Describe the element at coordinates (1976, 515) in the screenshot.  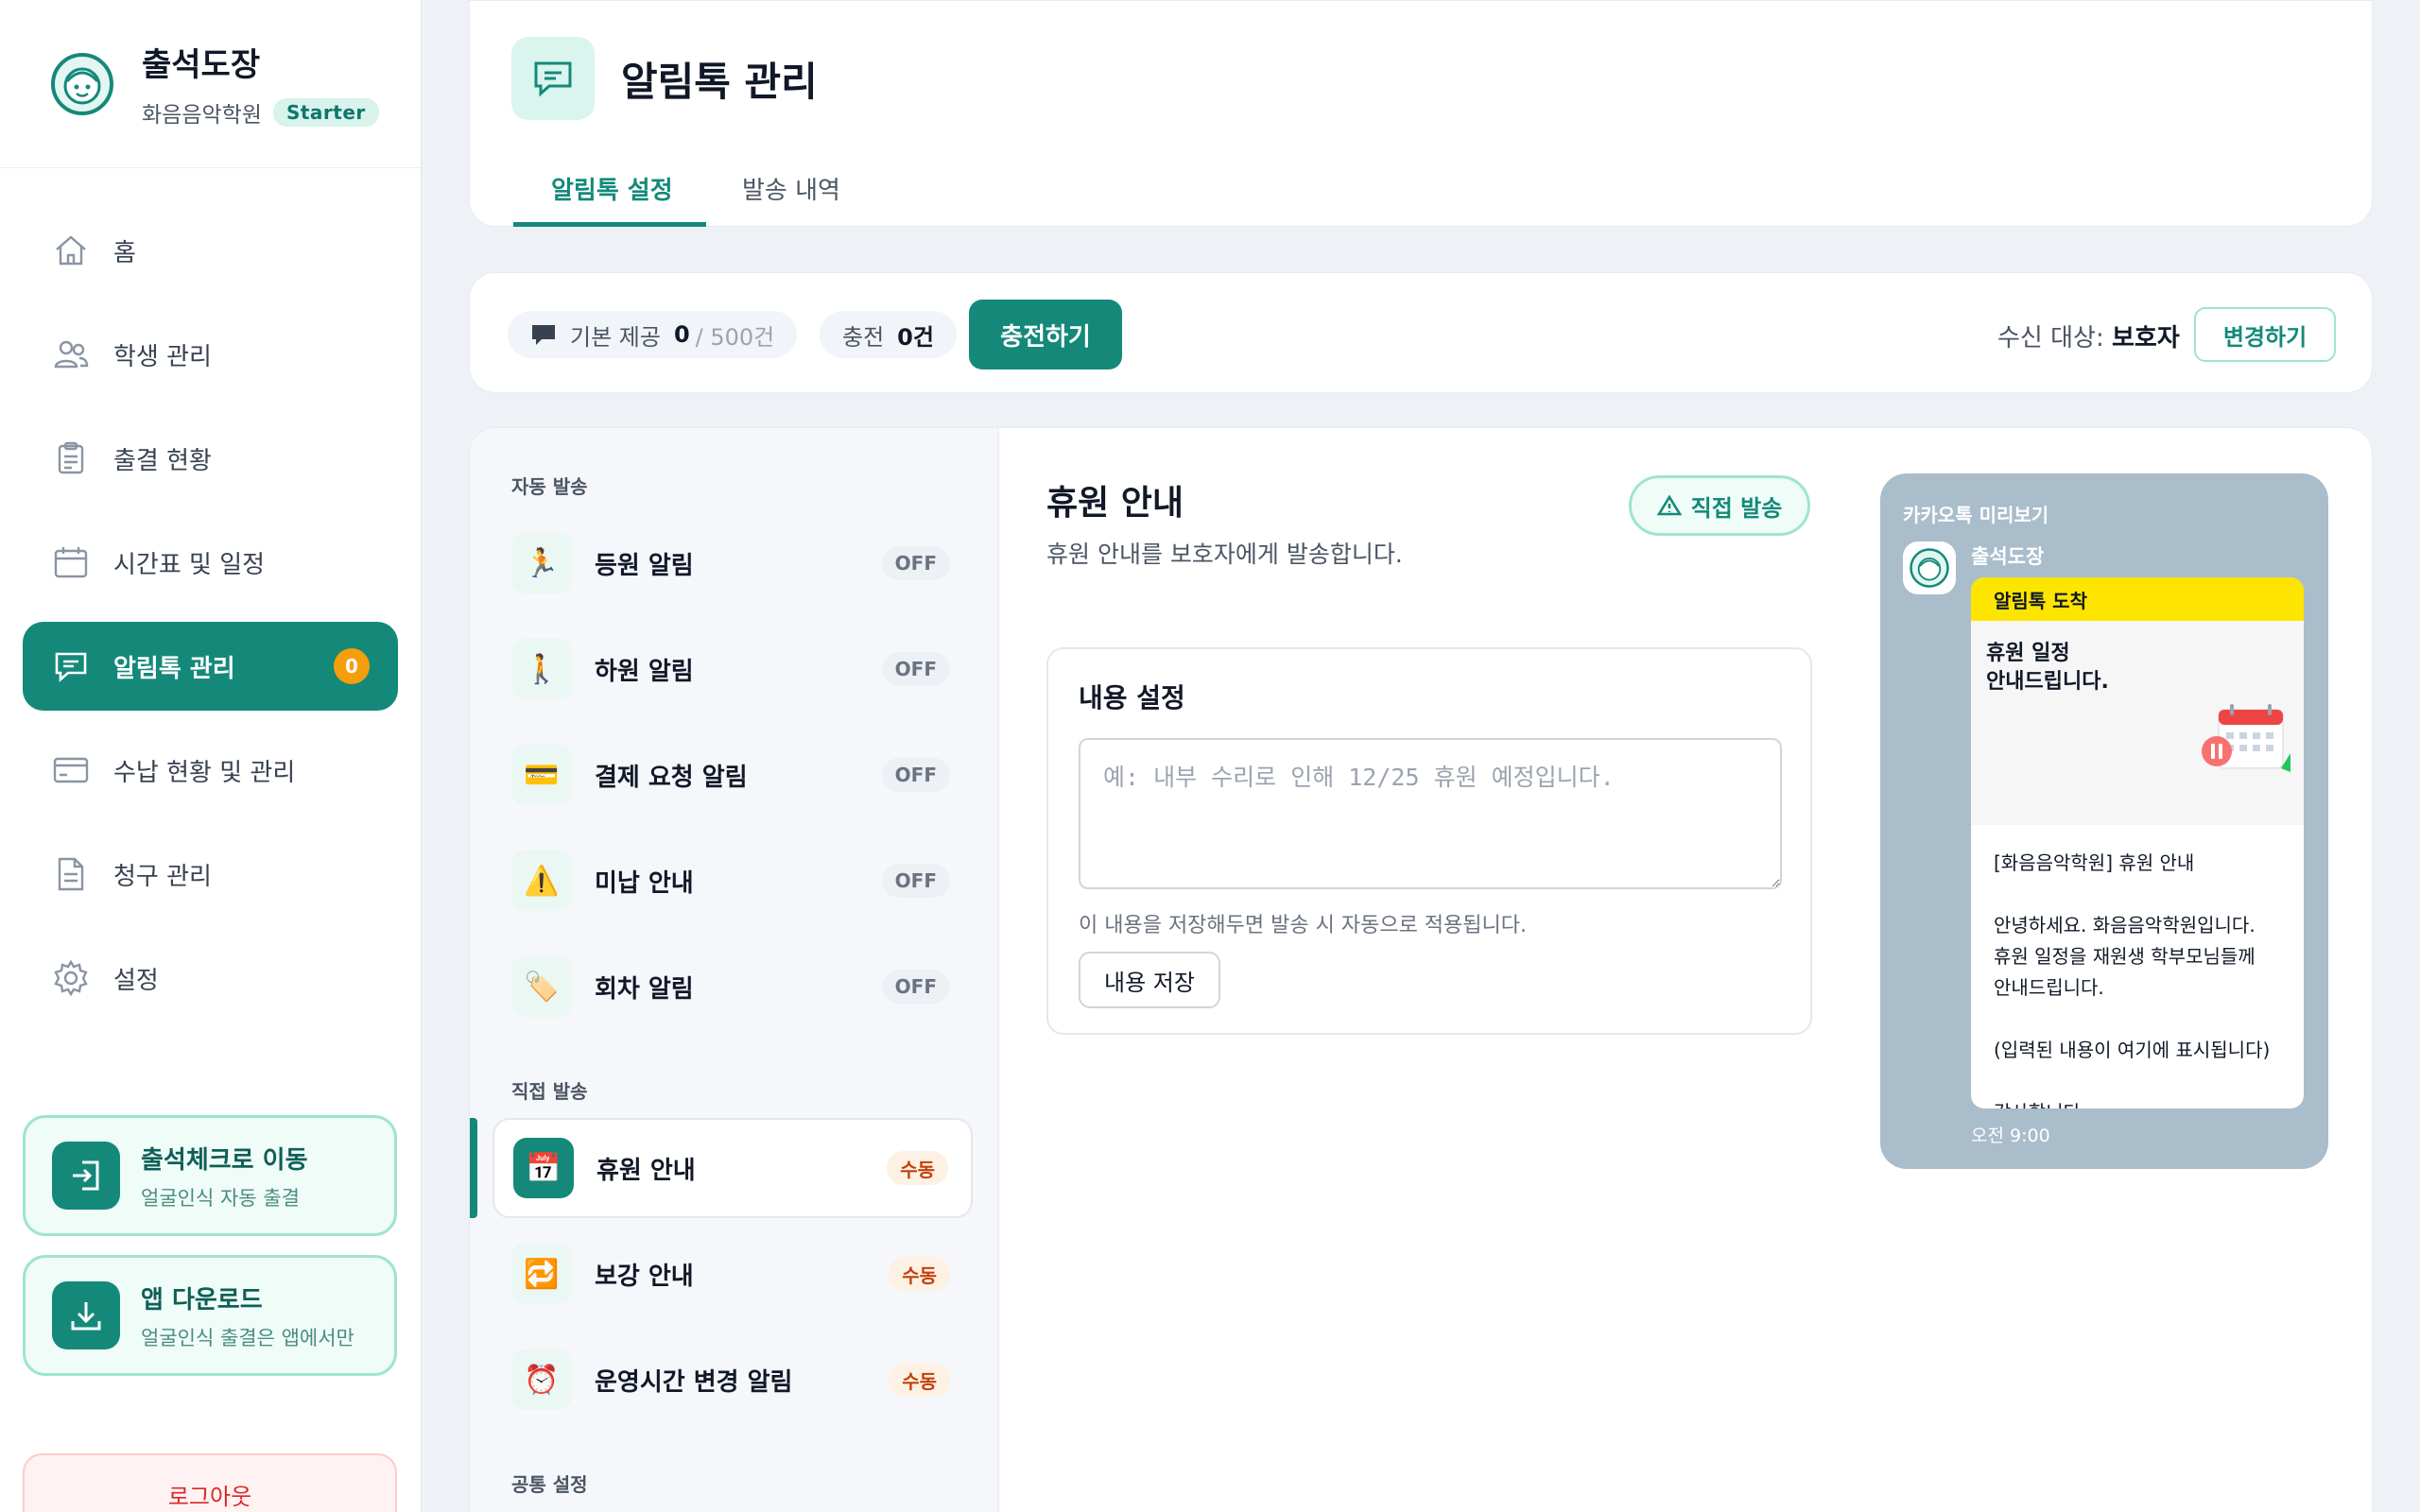
I see `preview-label: 카카오톡 미리보기` at that location.